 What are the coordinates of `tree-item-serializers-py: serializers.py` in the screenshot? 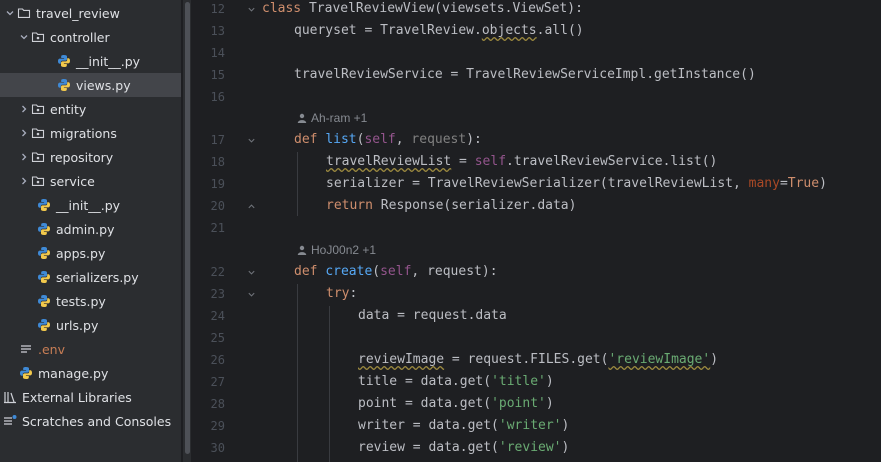 It's located at (90, 277).